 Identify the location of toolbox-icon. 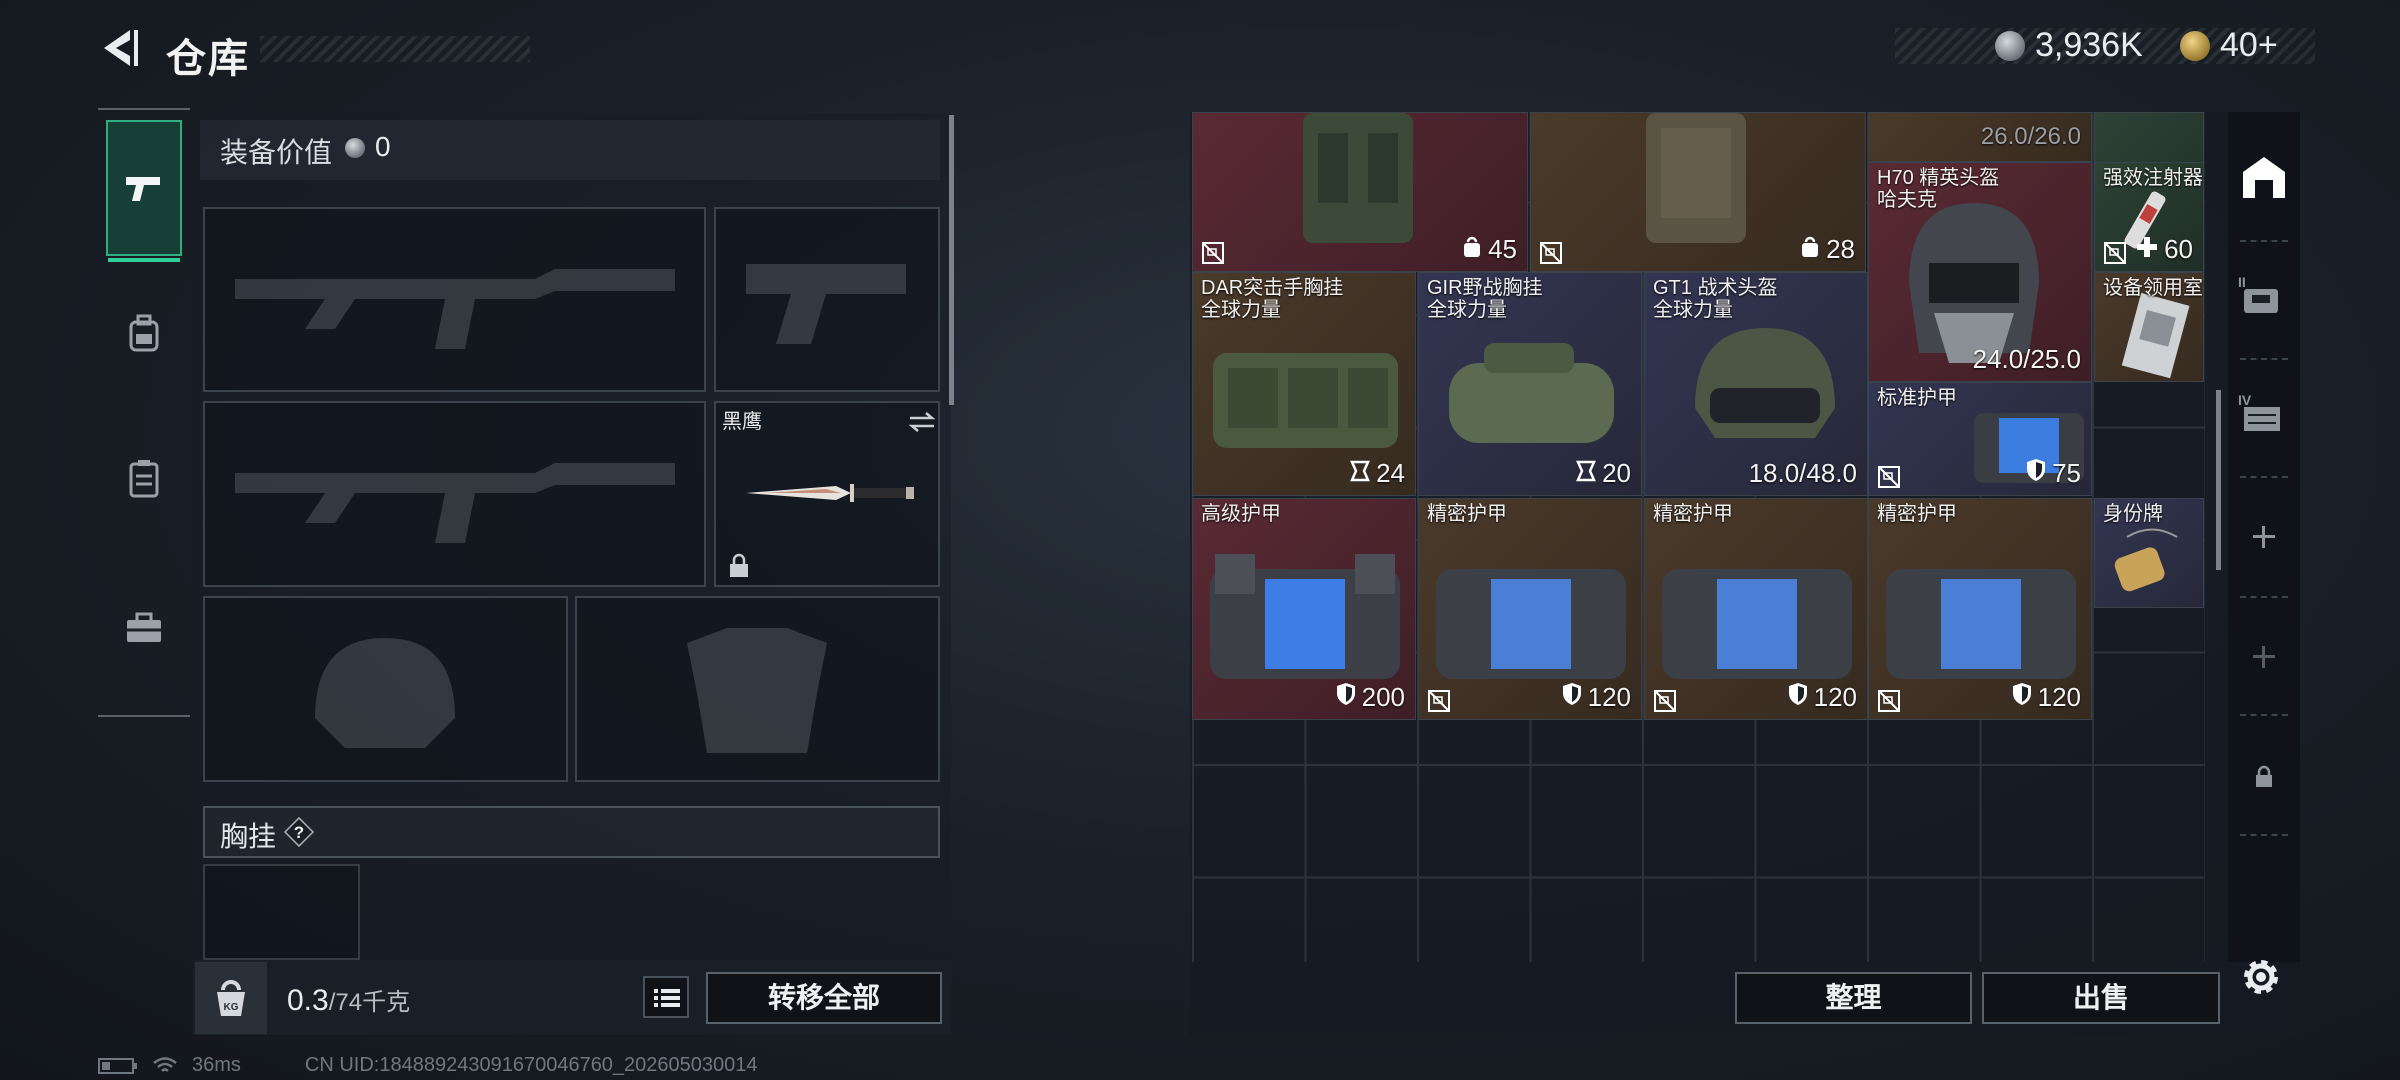
(144, 627).